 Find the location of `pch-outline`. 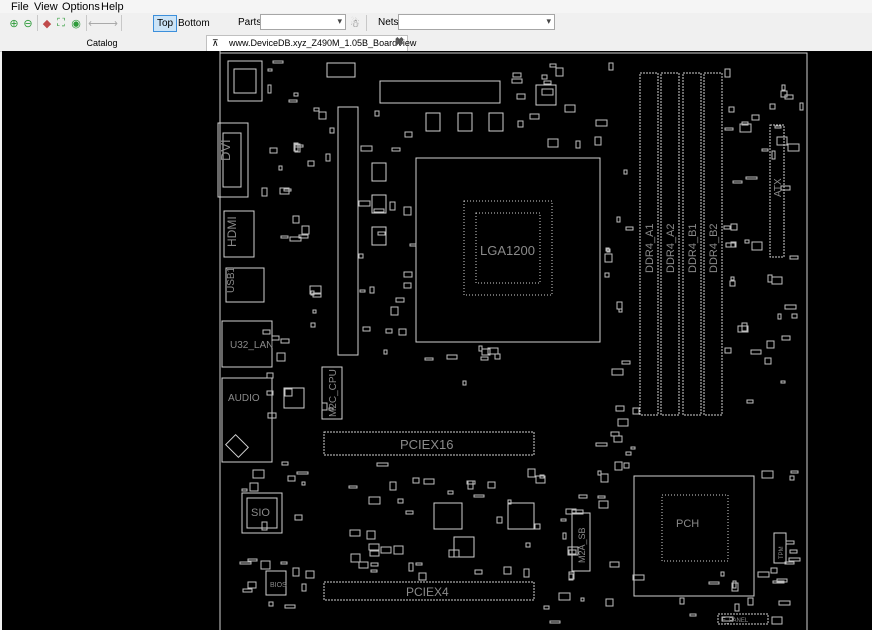

pch-outline is located at coordinates (694, 536).